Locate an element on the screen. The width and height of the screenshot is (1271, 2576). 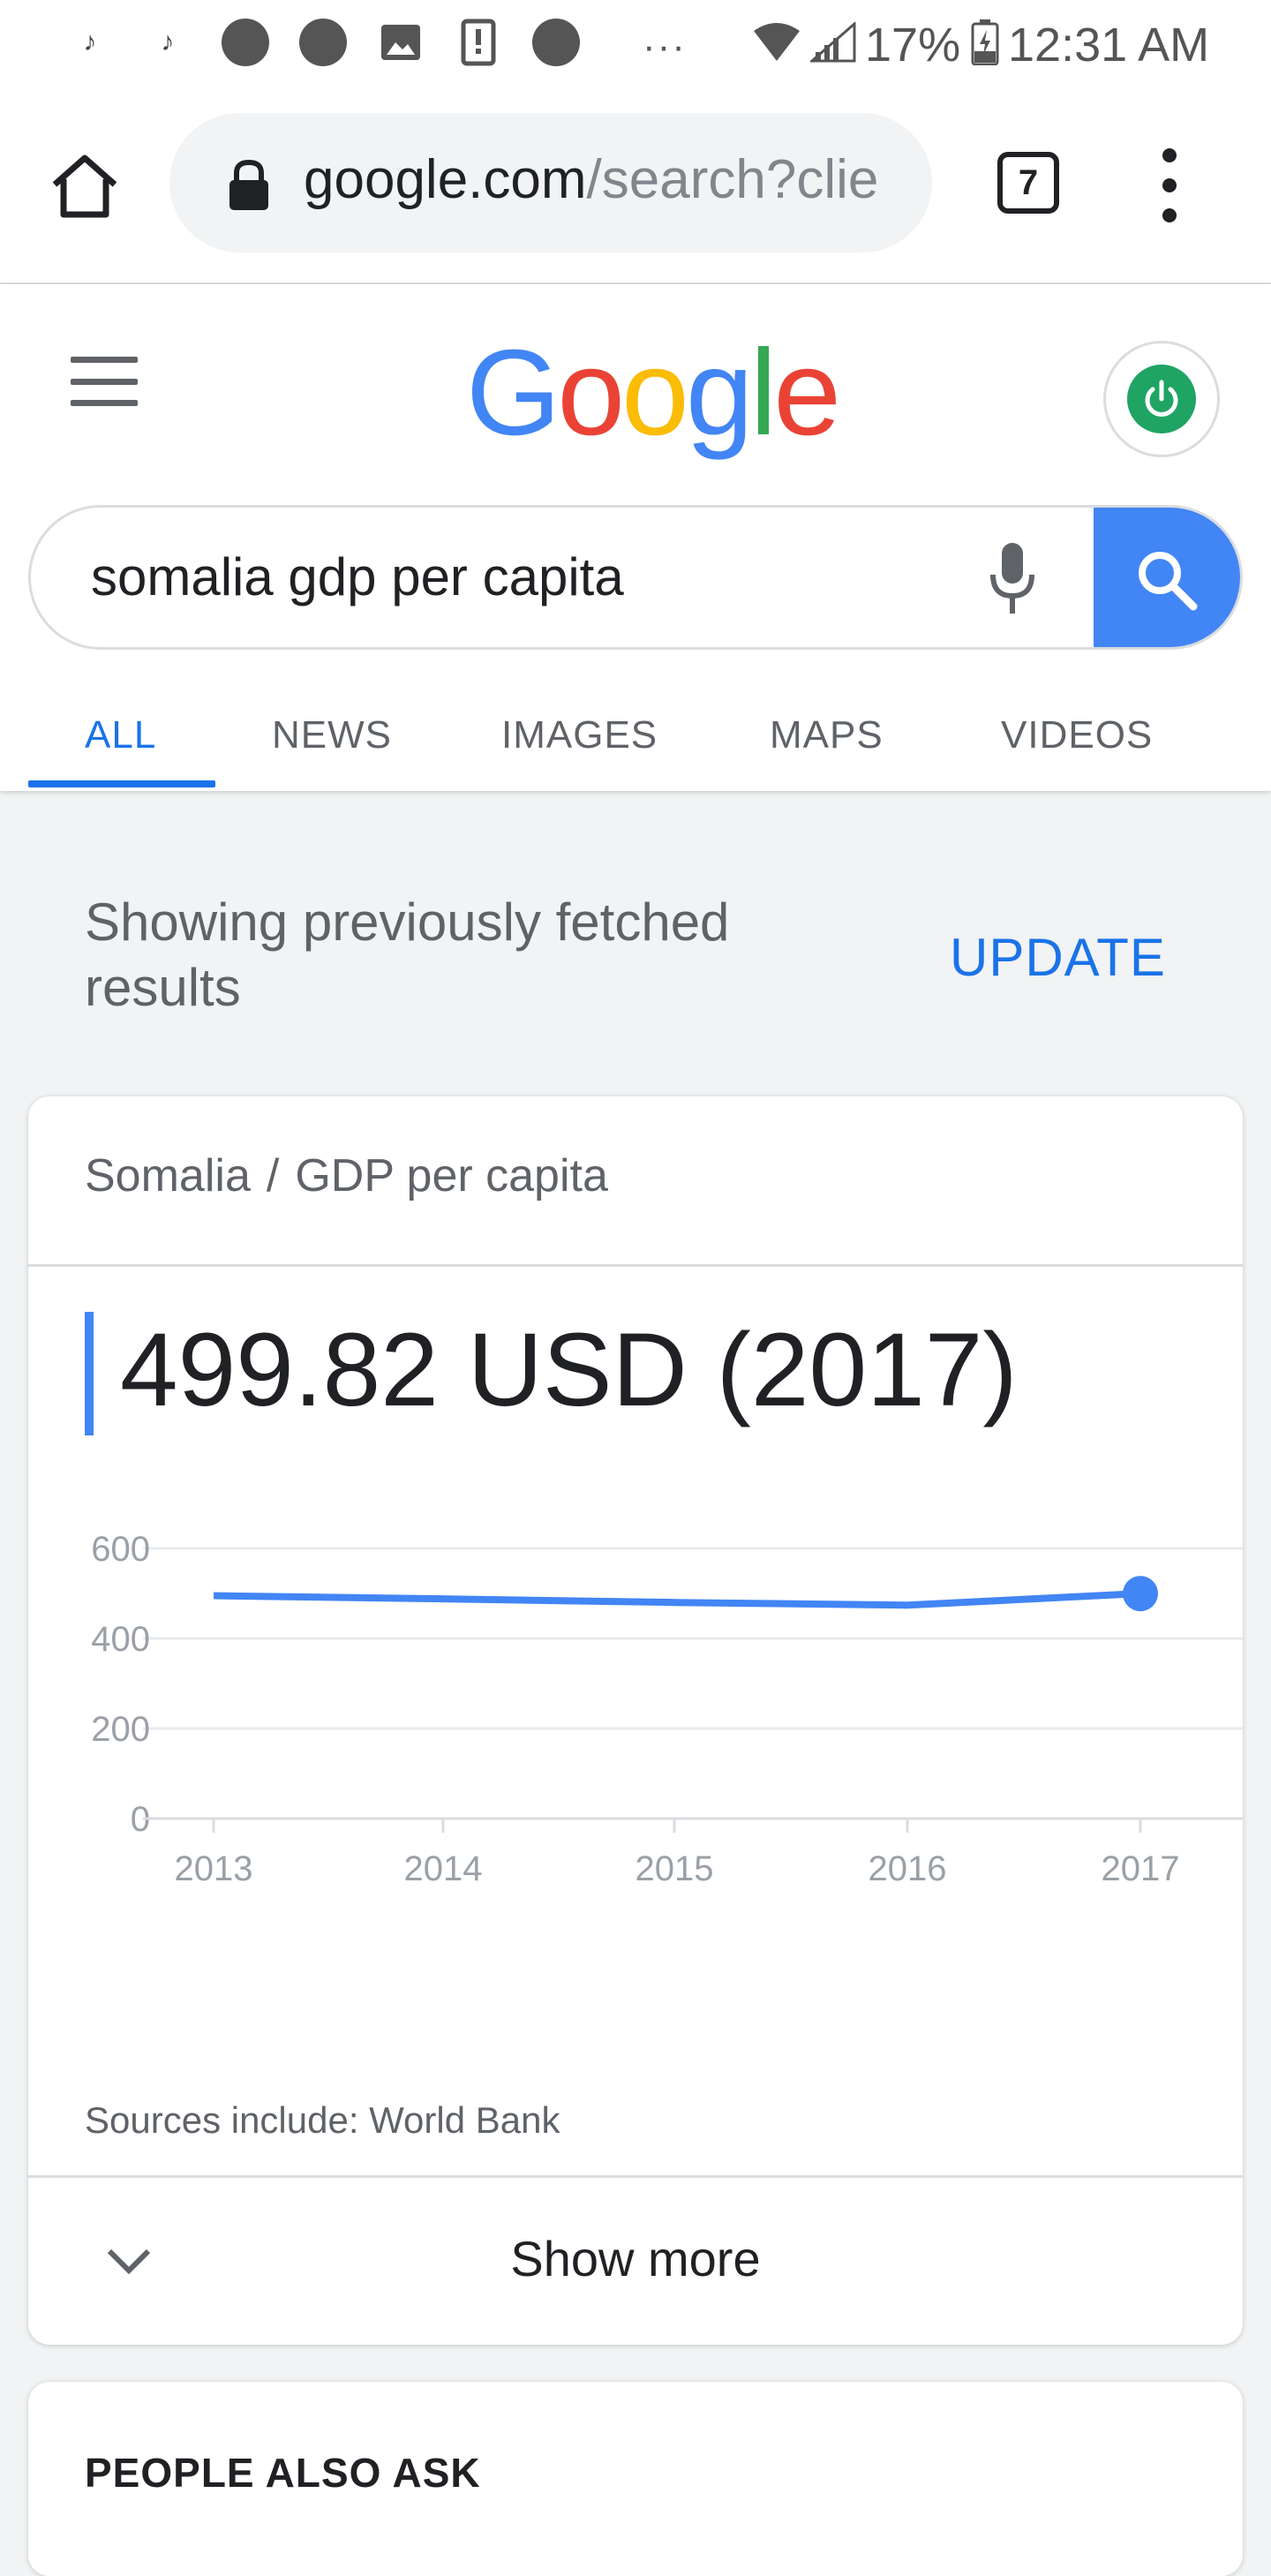
microphone-icon is located at coordinates (1013, 578).